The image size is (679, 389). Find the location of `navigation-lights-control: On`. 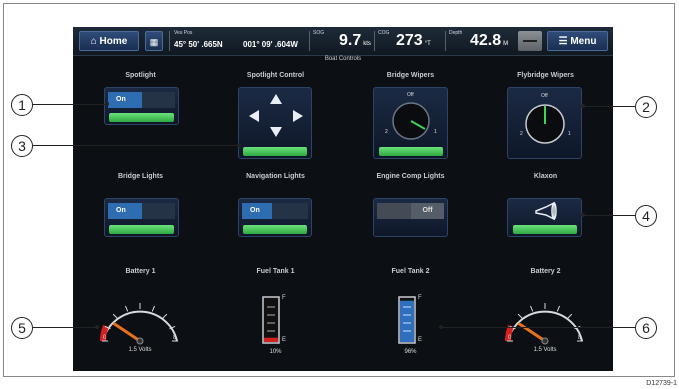

navigation-lights-control: On is located at coordinates (275, 217).